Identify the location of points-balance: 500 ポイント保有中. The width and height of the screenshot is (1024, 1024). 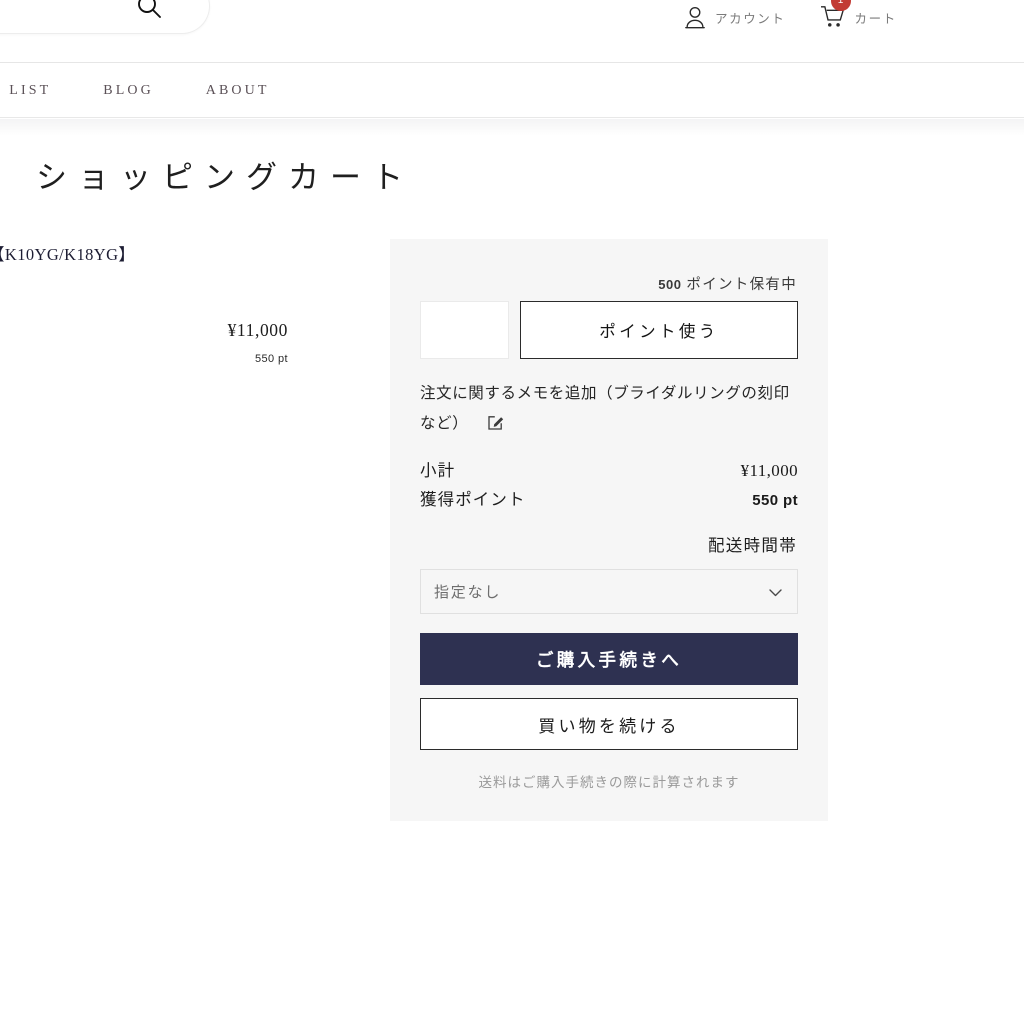
(727, 283).